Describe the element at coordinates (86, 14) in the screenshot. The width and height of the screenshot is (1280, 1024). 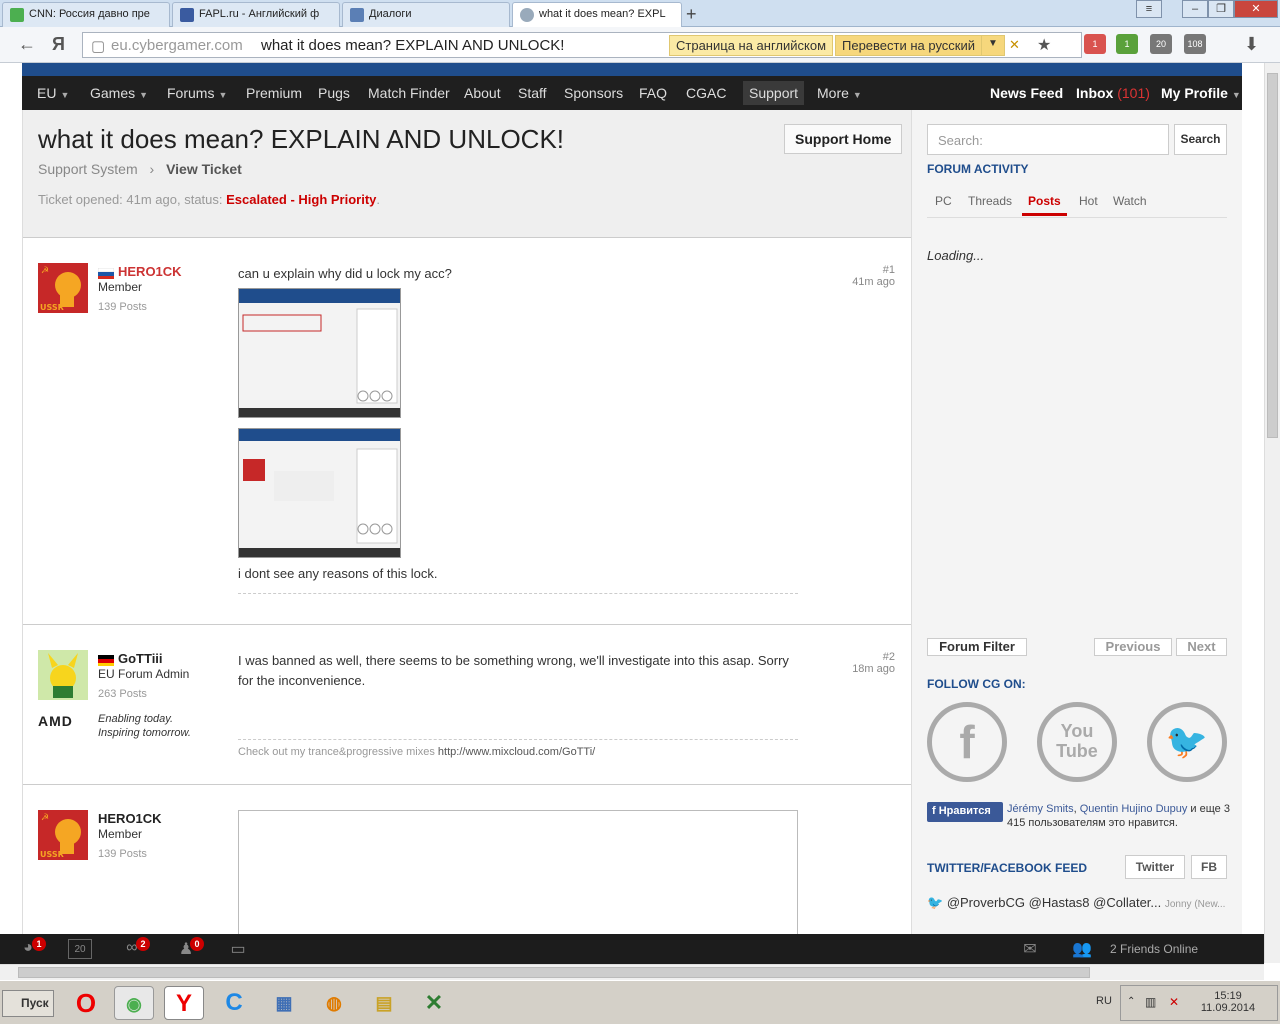
I see `tab-cnn: CNN: Россия давно пре` at that location.